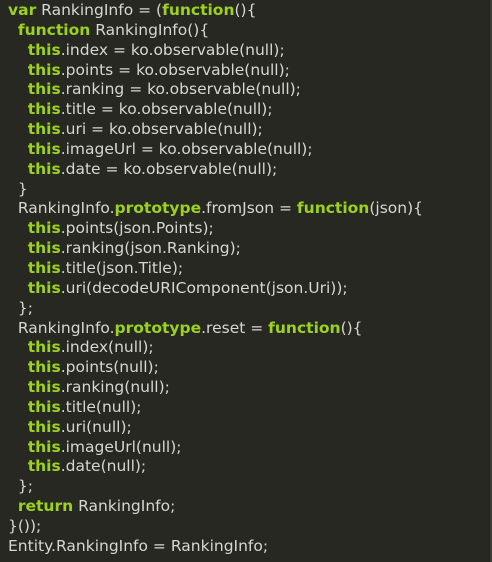  Describe the element at coordinates (101, 406) in the screenshot. I see `code-text: .title(null);` at that location.